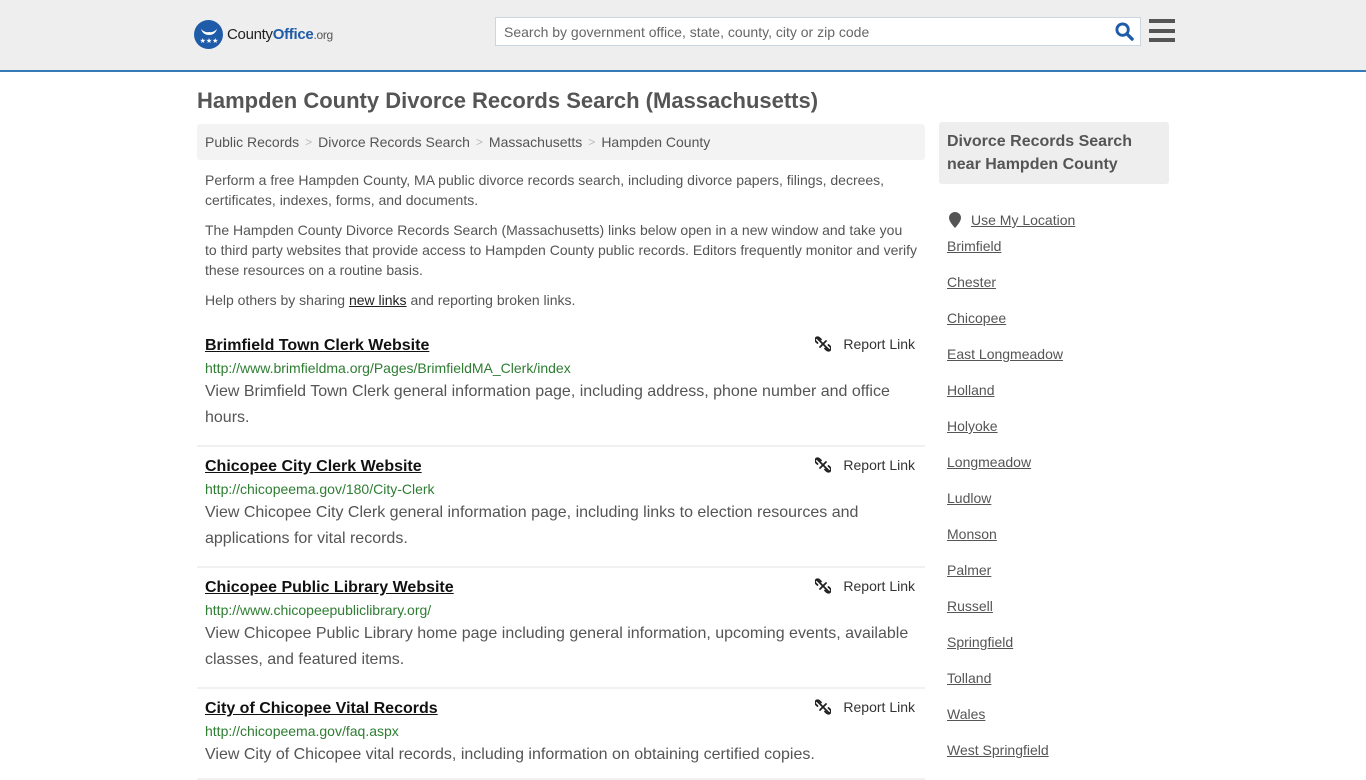 This screenshot has height=780, width=1366. I want to click on sidebar-place-item: Brimfield, so click(1058, 256).